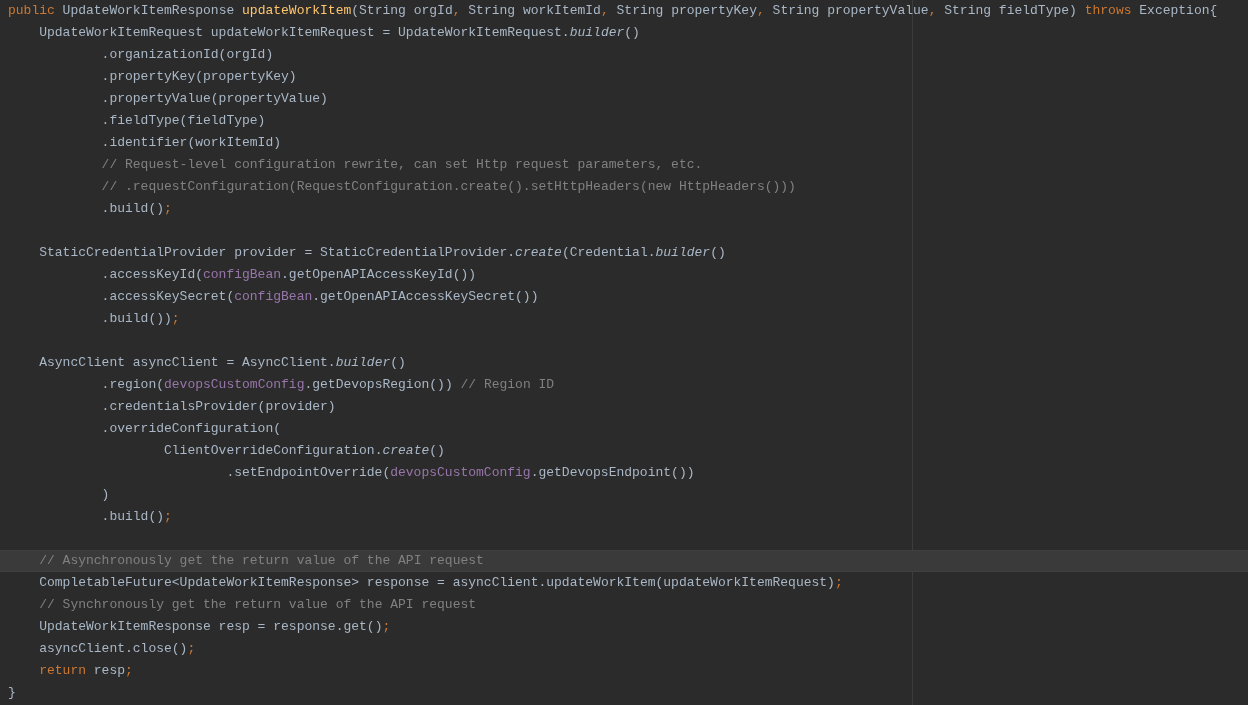  I want to click on code-line: .propertyValue(propertyValue), so click(214, 99).